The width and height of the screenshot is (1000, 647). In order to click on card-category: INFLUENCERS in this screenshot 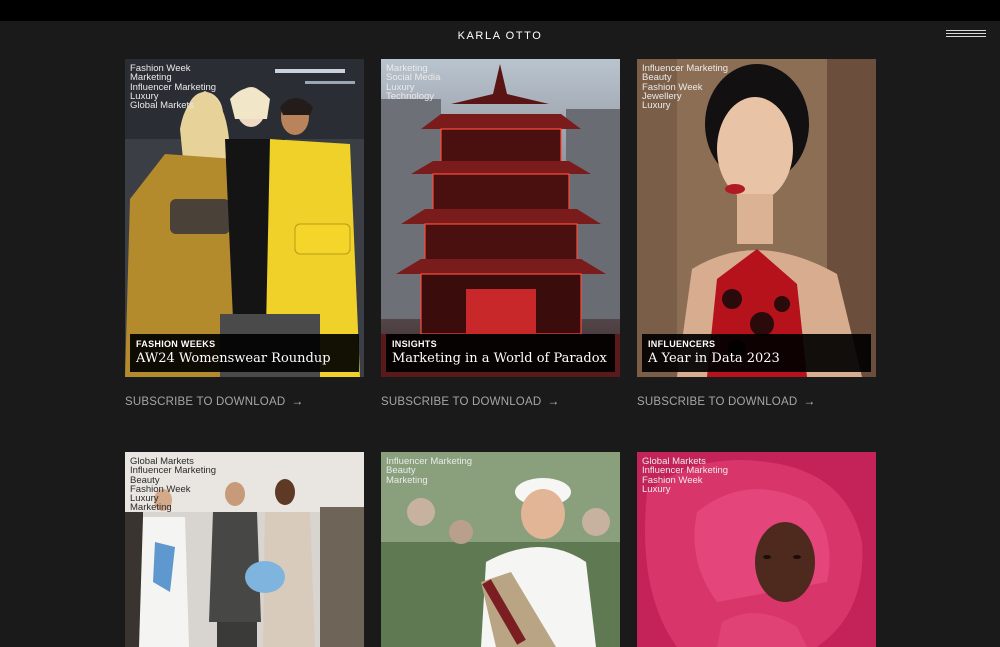, I will do `click(682, 344)`.